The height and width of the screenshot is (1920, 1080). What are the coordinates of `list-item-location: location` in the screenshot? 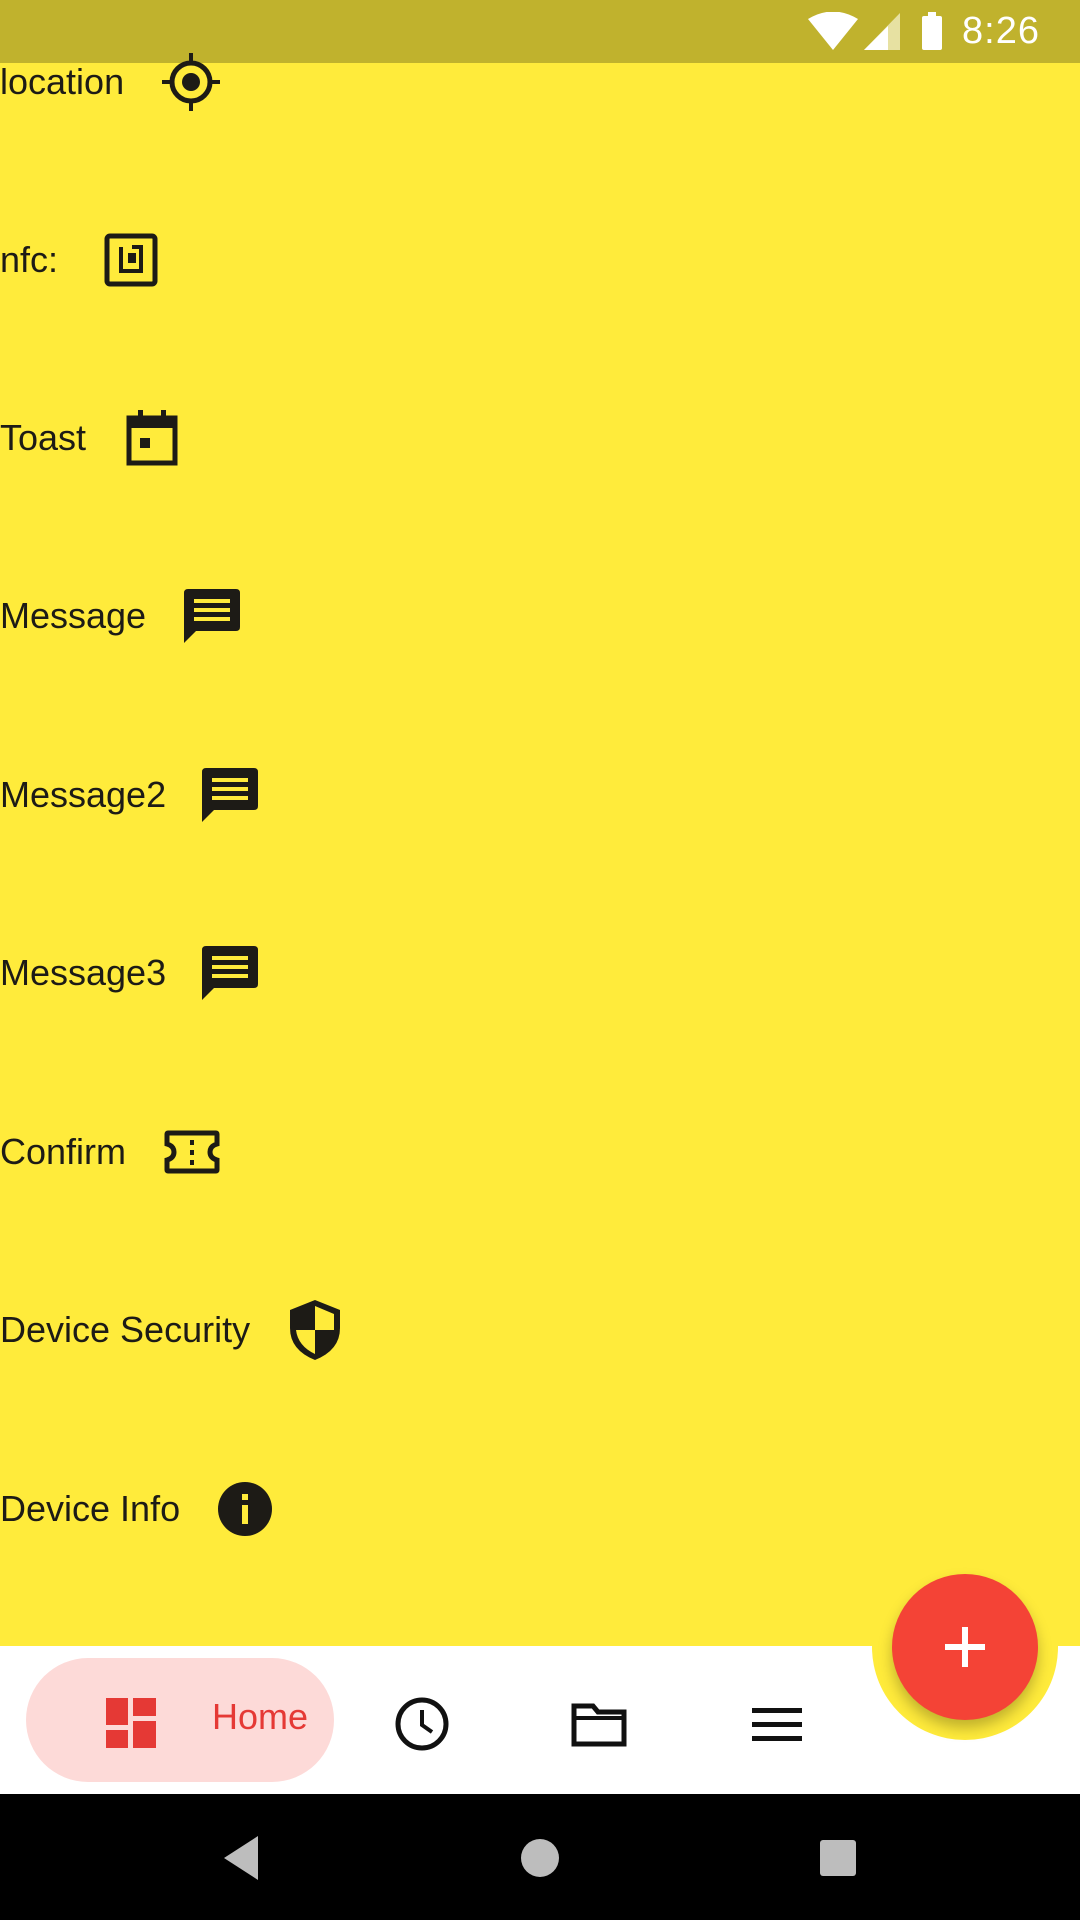 It's located at (110, 82).